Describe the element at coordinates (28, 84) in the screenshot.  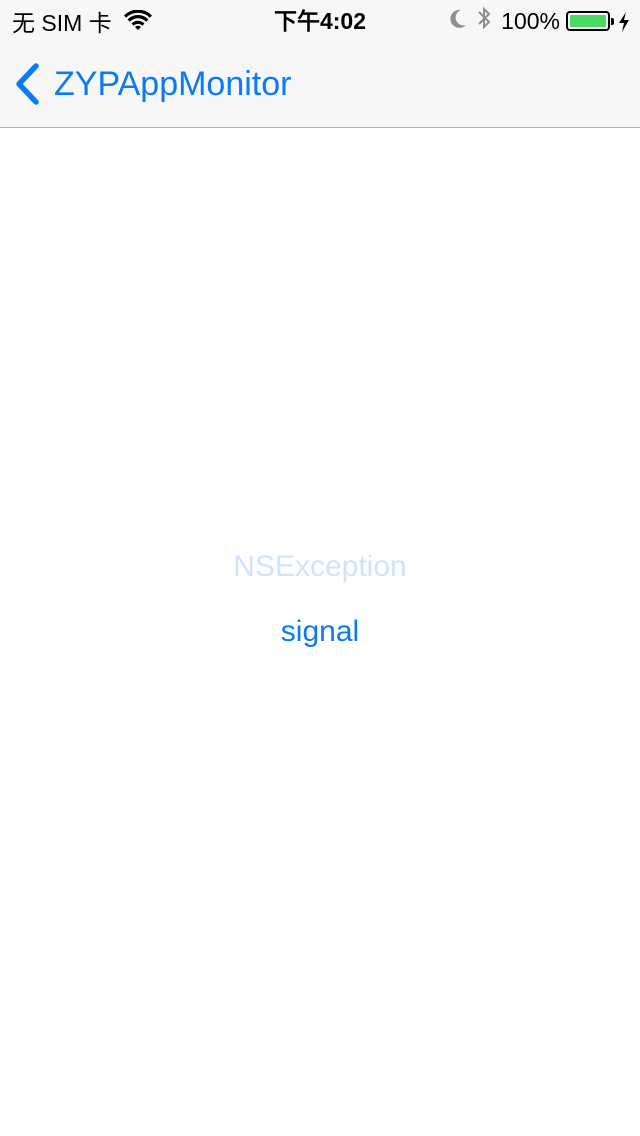
I see `chevron-left-icon` at that location.